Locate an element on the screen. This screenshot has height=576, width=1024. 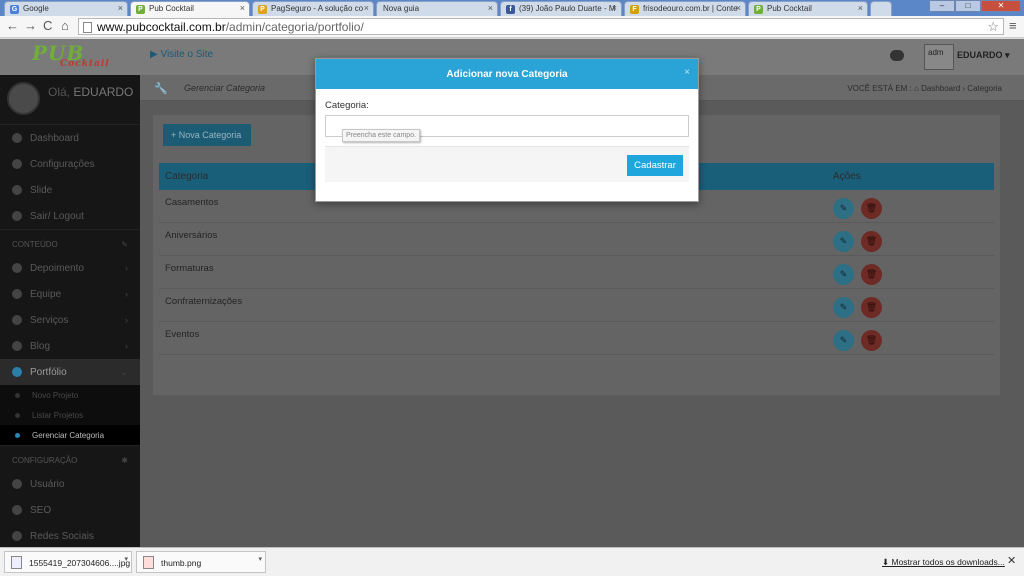
sidebar-item-depoimento: Depoimento › is located at coordinates (70, 268).